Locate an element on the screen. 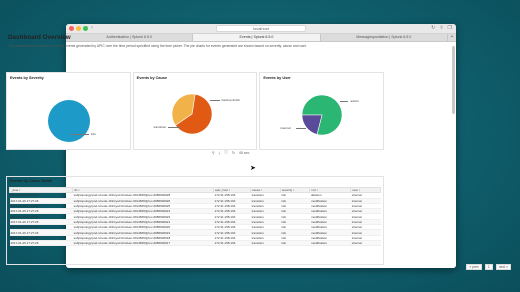 This screenshot has width=520, height=292. panel-user: Events by User admin internal is located at coordinates (322, 111).